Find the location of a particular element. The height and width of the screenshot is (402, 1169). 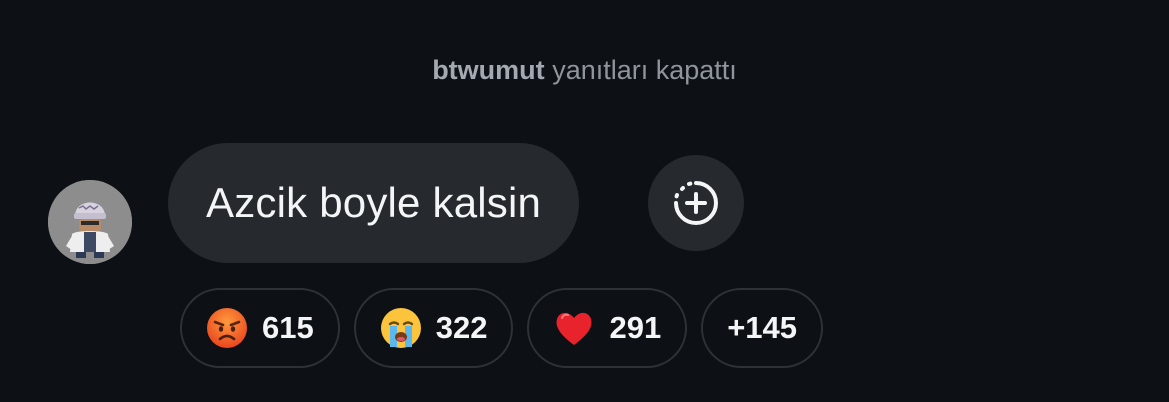

reaction-count: 615 is located at coordinates (288, 327).